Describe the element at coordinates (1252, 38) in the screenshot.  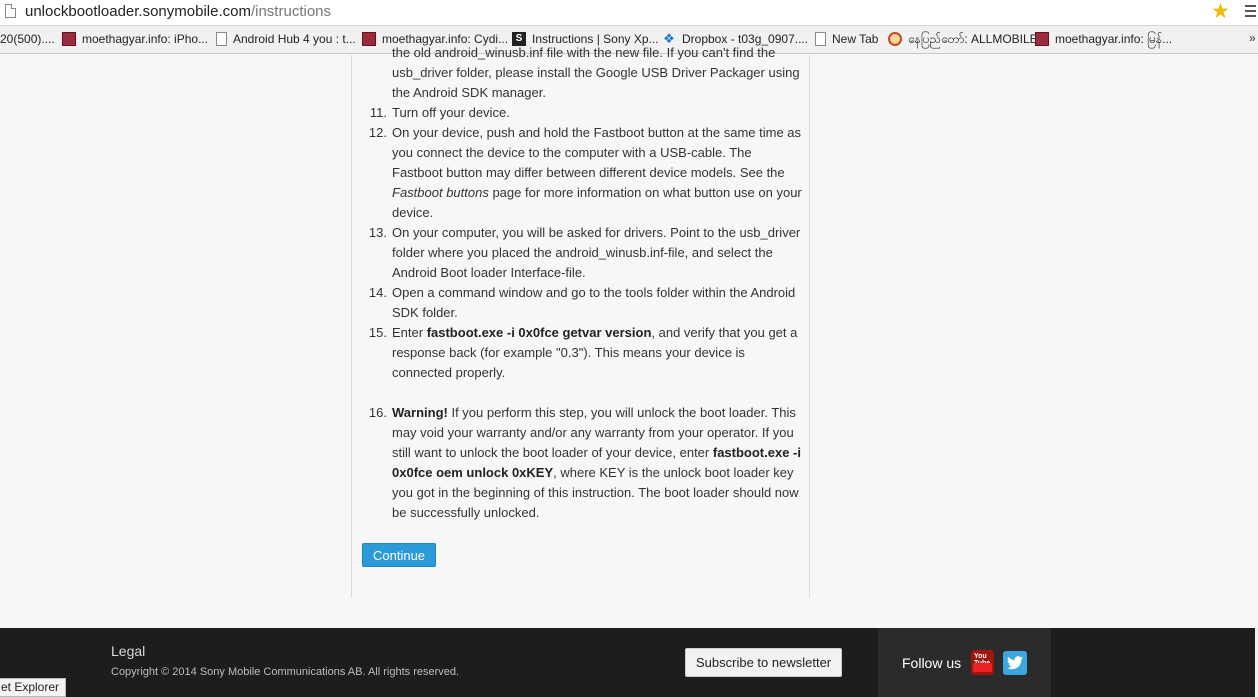
I see `bookmarks-overflow-icon: »` at that location.